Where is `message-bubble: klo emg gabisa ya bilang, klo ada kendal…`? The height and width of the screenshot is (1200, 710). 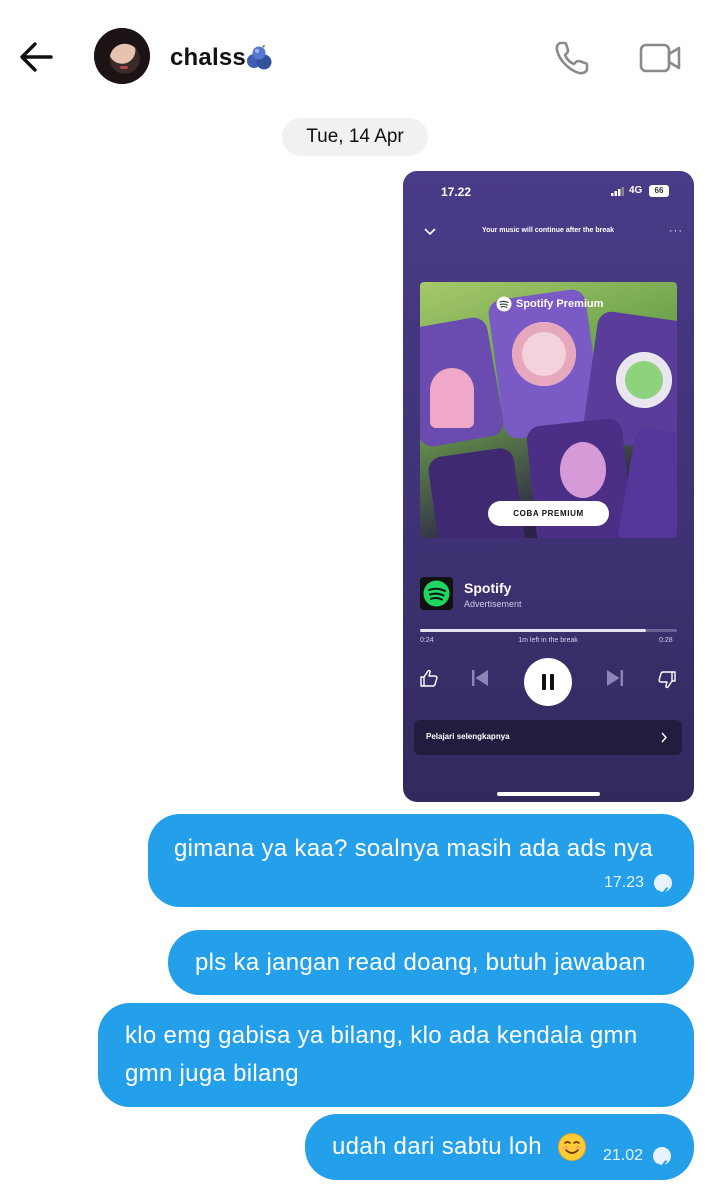 message-bubble: klo emg gabisa ya bilang, klo ada kendal… is located at coordinates (396, 1055).